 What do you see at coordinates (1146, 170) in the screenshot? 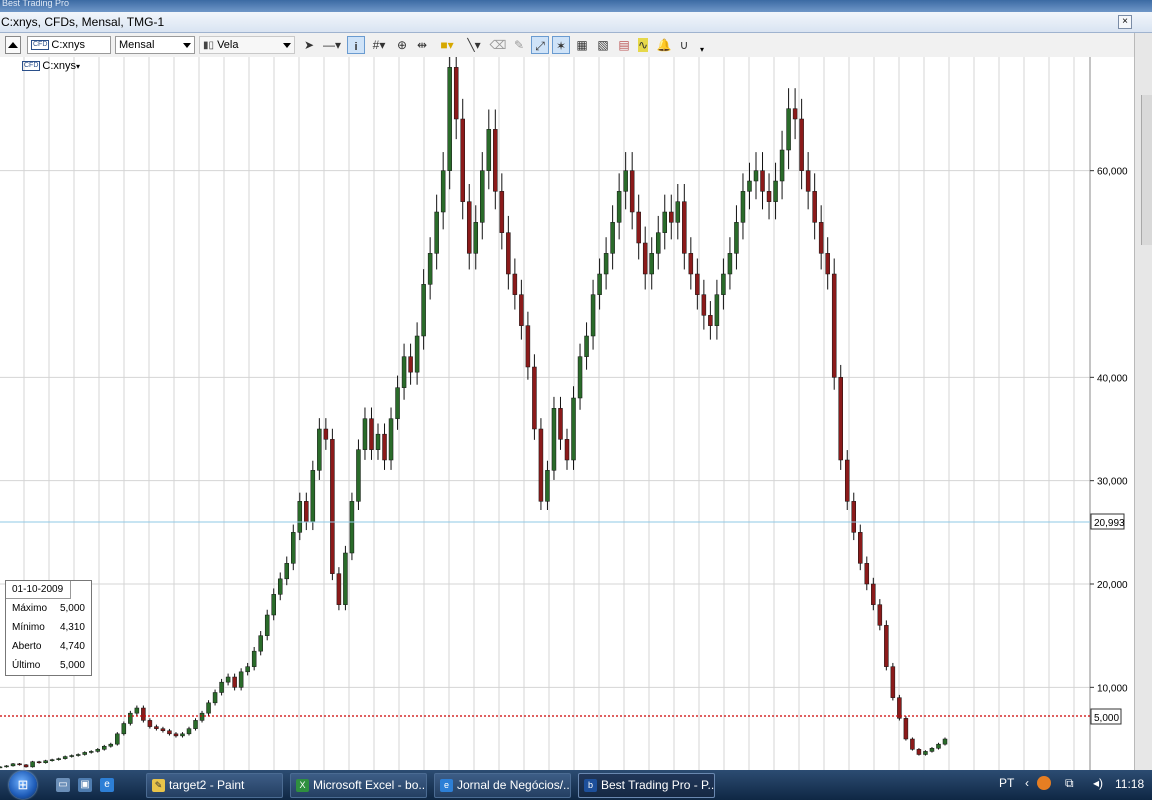
I see `right-scrollbar` at bounding box center [1146, 170].